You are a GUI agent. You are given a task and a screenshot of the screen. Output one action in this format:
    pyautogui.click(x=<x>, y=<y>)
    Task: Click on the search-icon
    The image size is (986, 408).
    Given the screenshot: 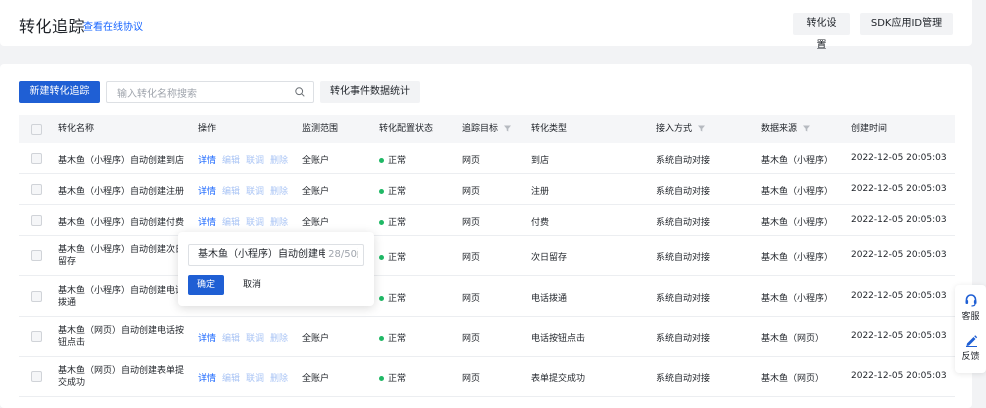 What is the action you would take?
    pyautogui.click(x=300, y=92)
    